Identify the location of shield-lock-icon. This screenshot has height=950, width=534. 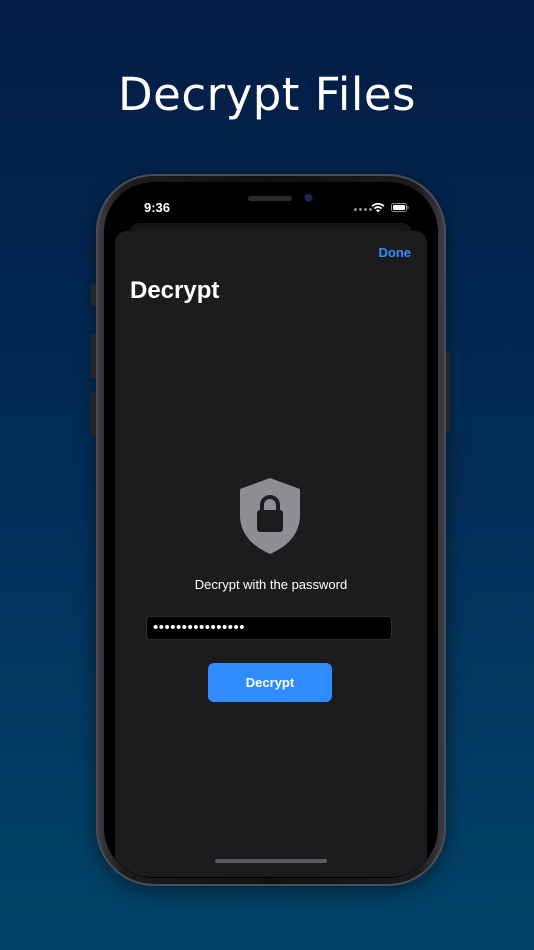
(270, 516).